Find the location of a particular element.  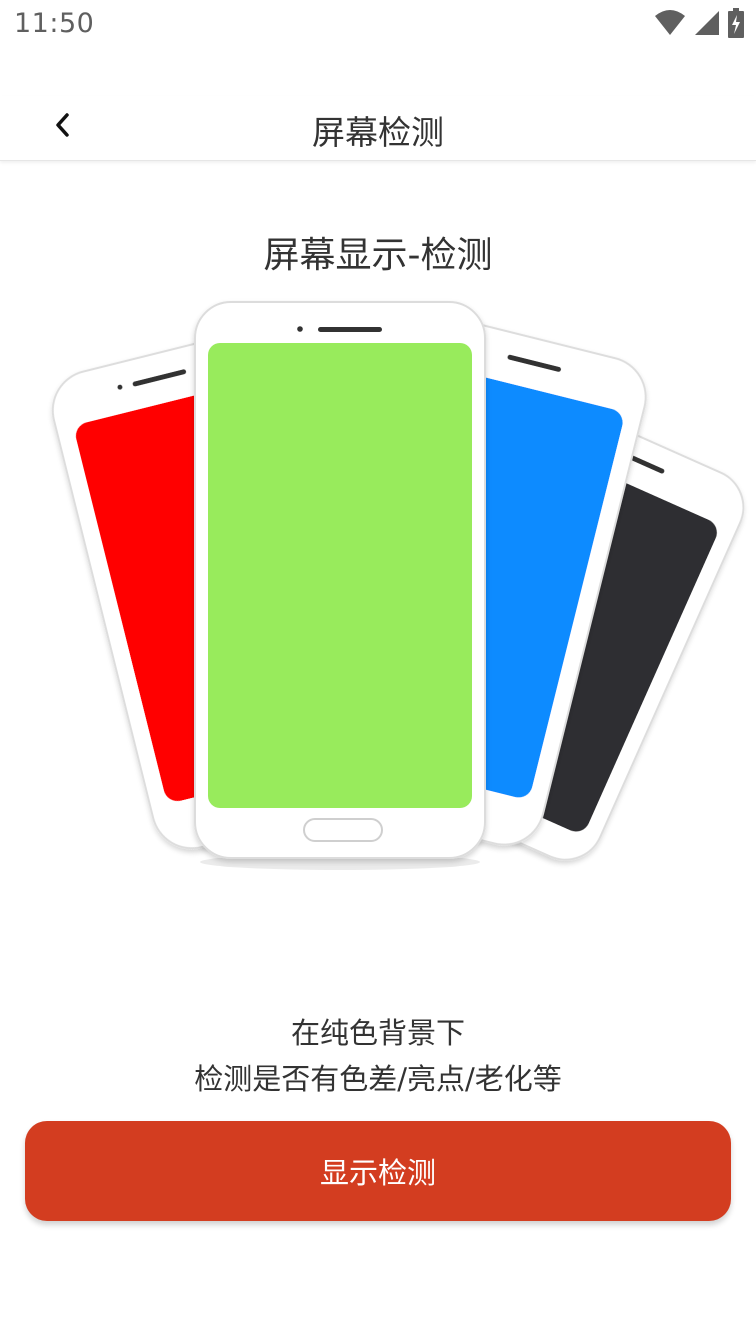

cellular-signal-icon is located at coordinates (707, 25).